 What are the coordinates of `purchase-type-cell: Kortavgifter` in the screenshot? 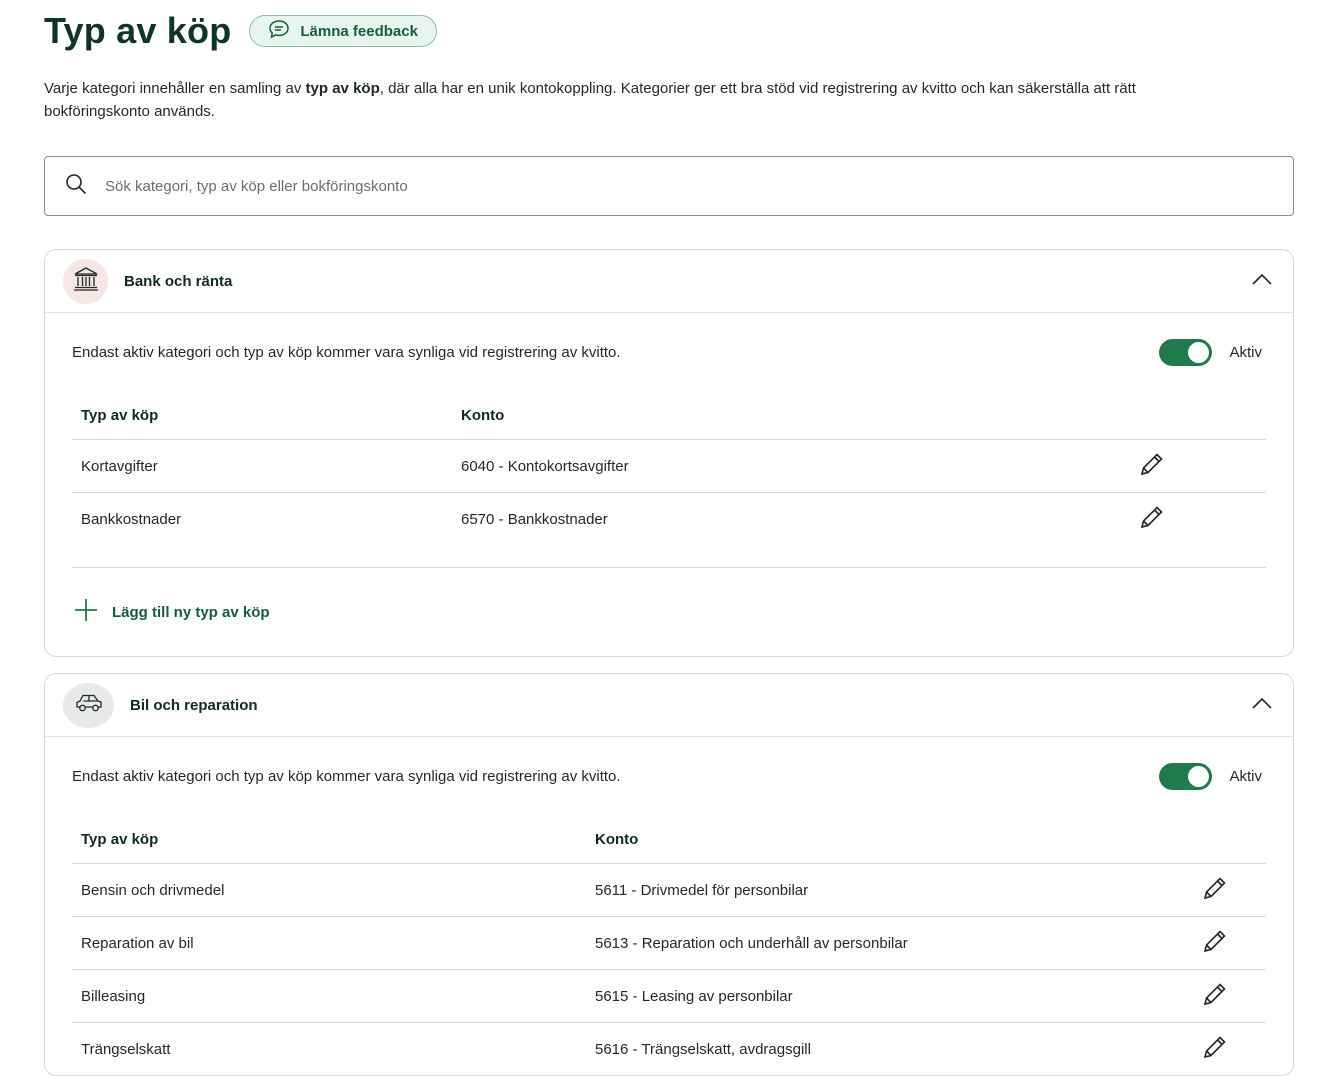 It's located at (262, 466).